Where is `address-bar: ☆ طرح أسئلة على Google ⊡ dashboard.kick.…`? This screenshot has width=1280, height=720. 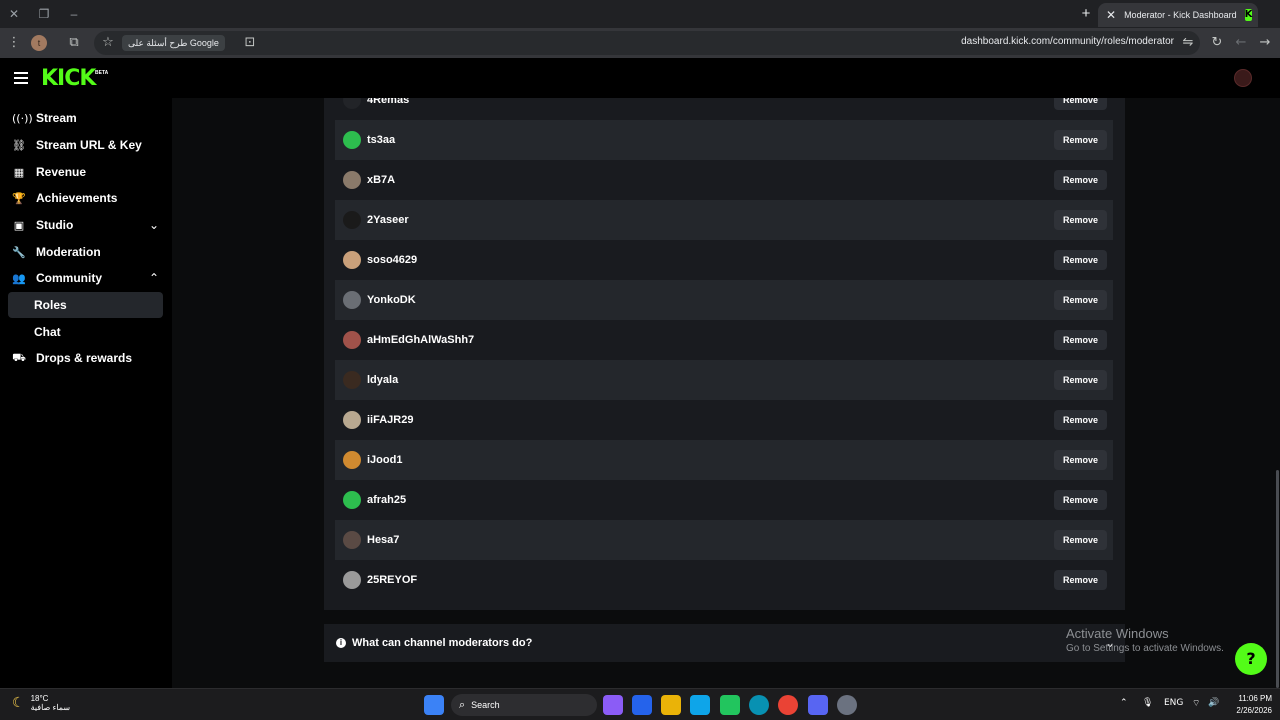 address-bar: ☆ طرح أسئلة على Google ⊡ dashboard.kick.… is located at coordinates (647, 43).